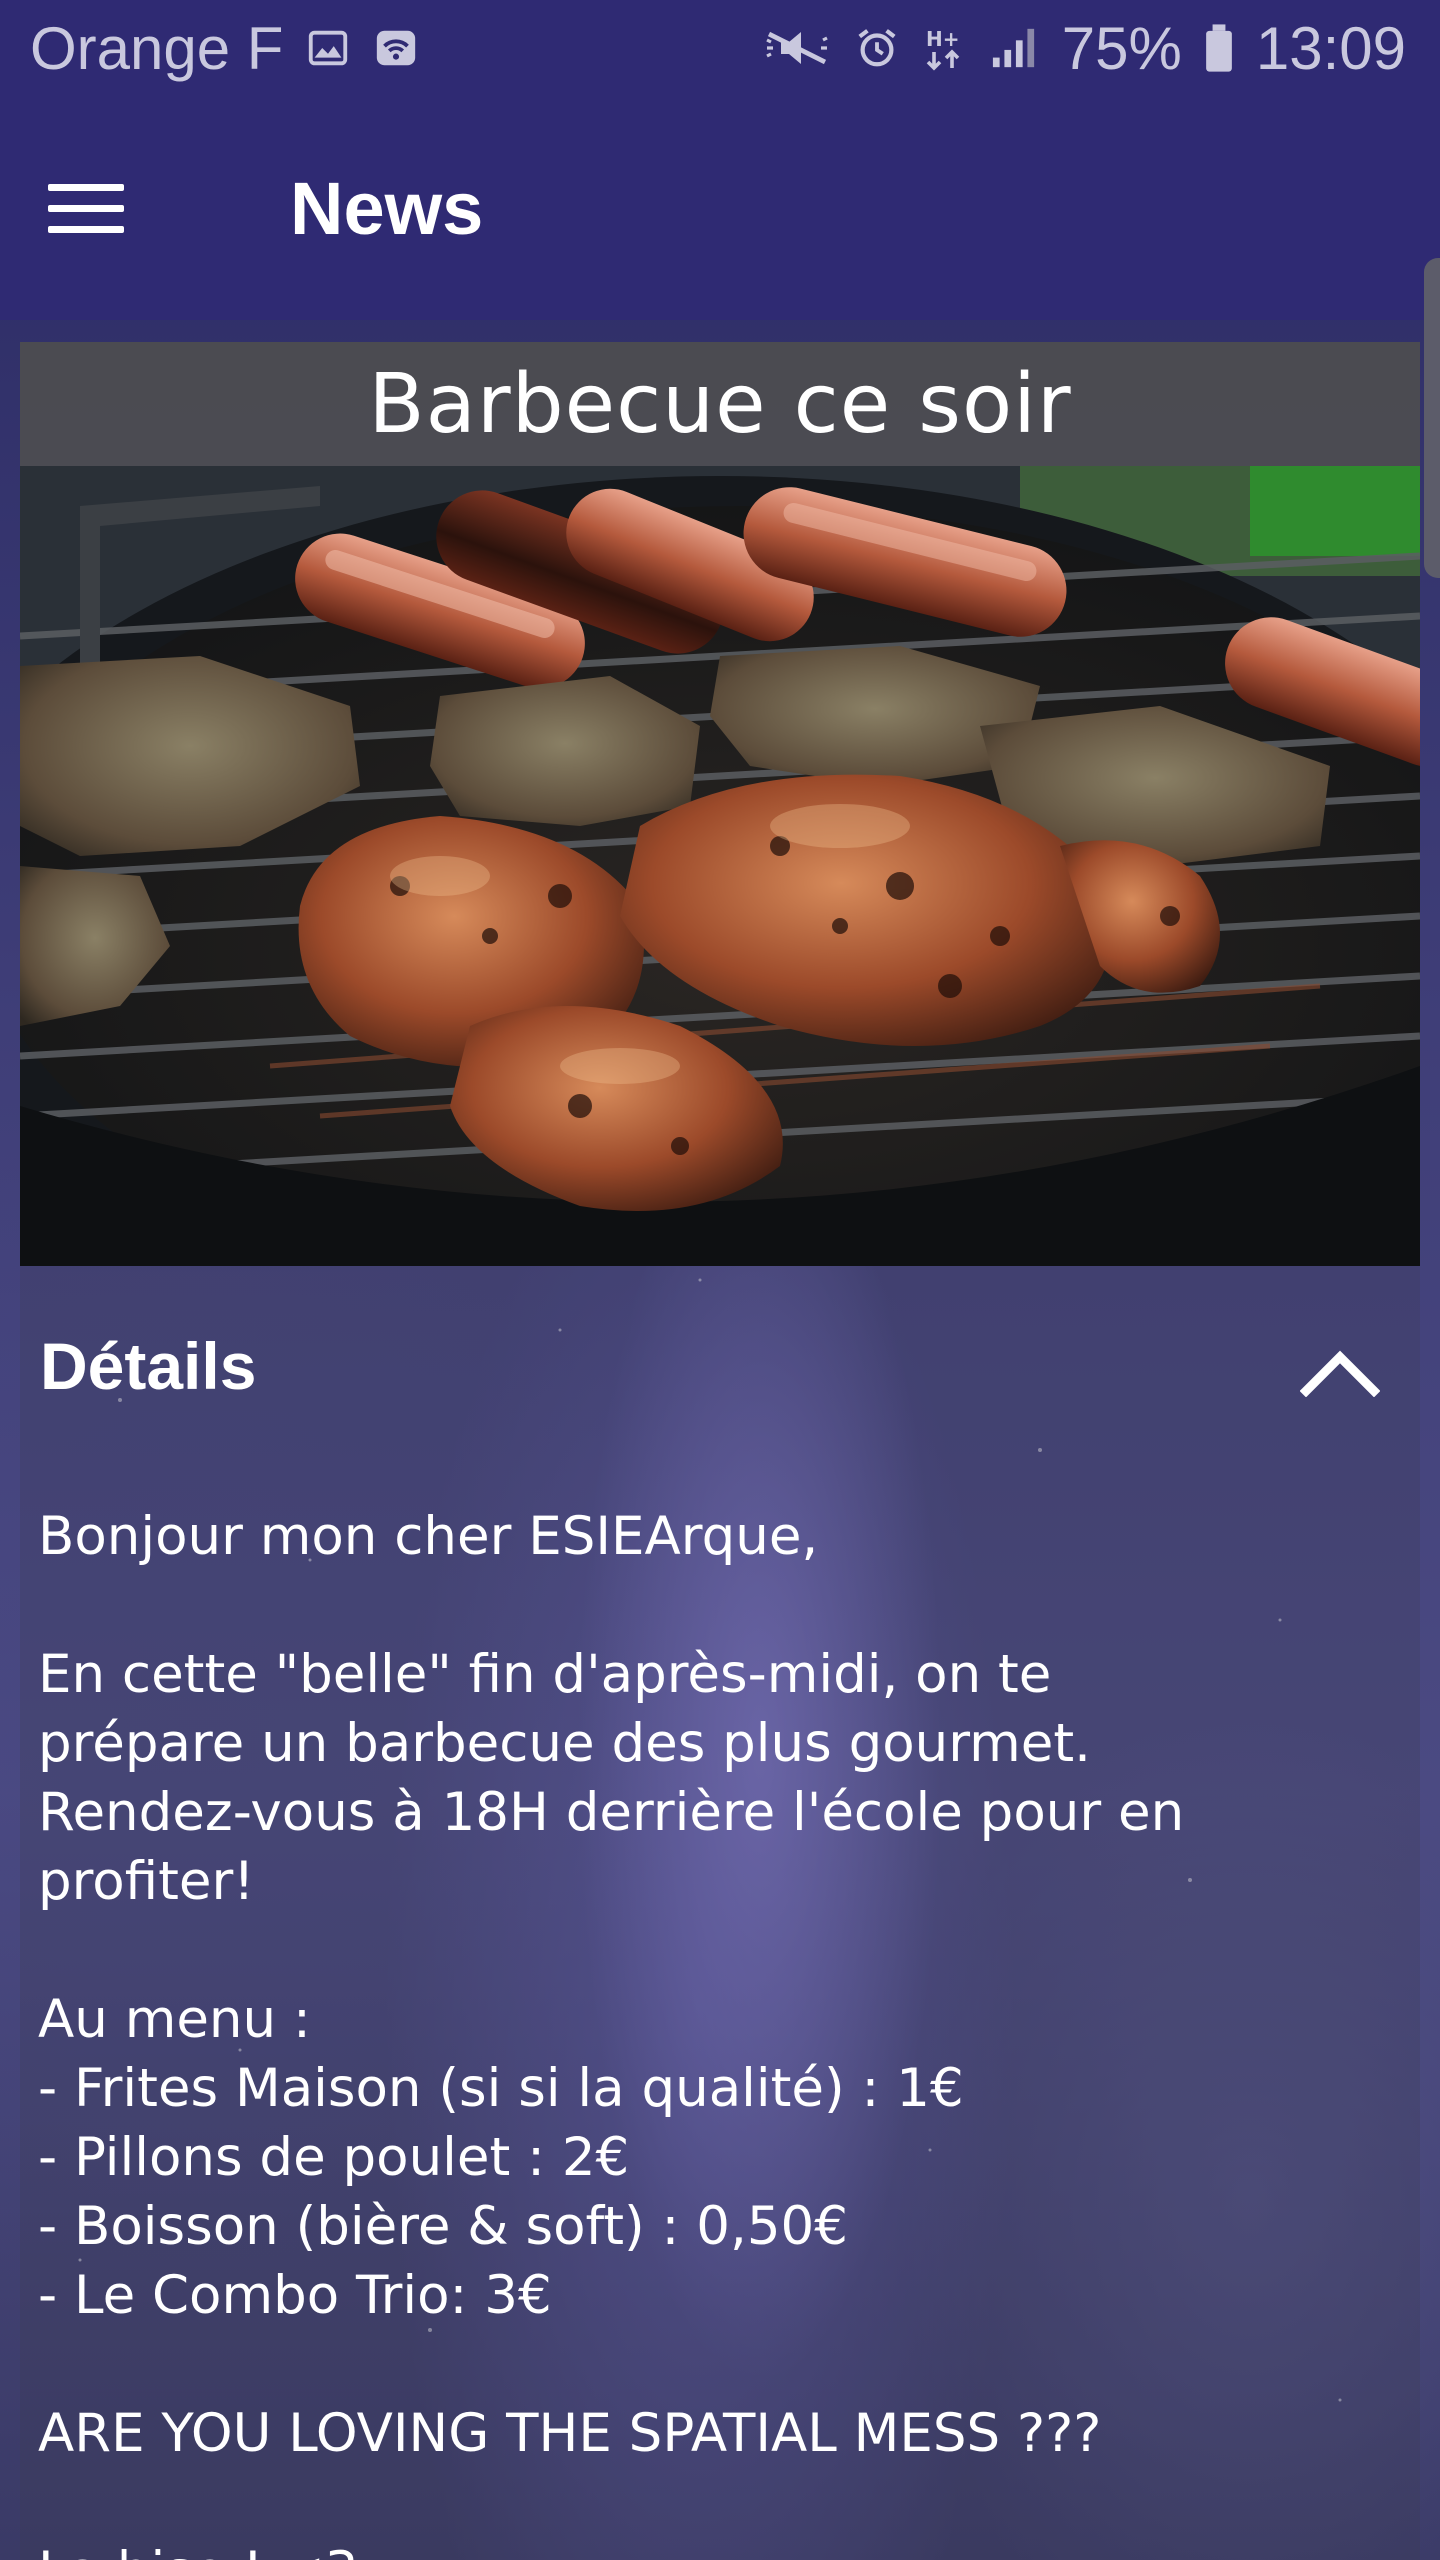 The width and height of the screenshot is (1440, 2560). What do you see at coordinates (295, 2295) in the screenshot?
I see `menu-item: - Le Combo Trio: 3€` at bounding box center [295, 2295].